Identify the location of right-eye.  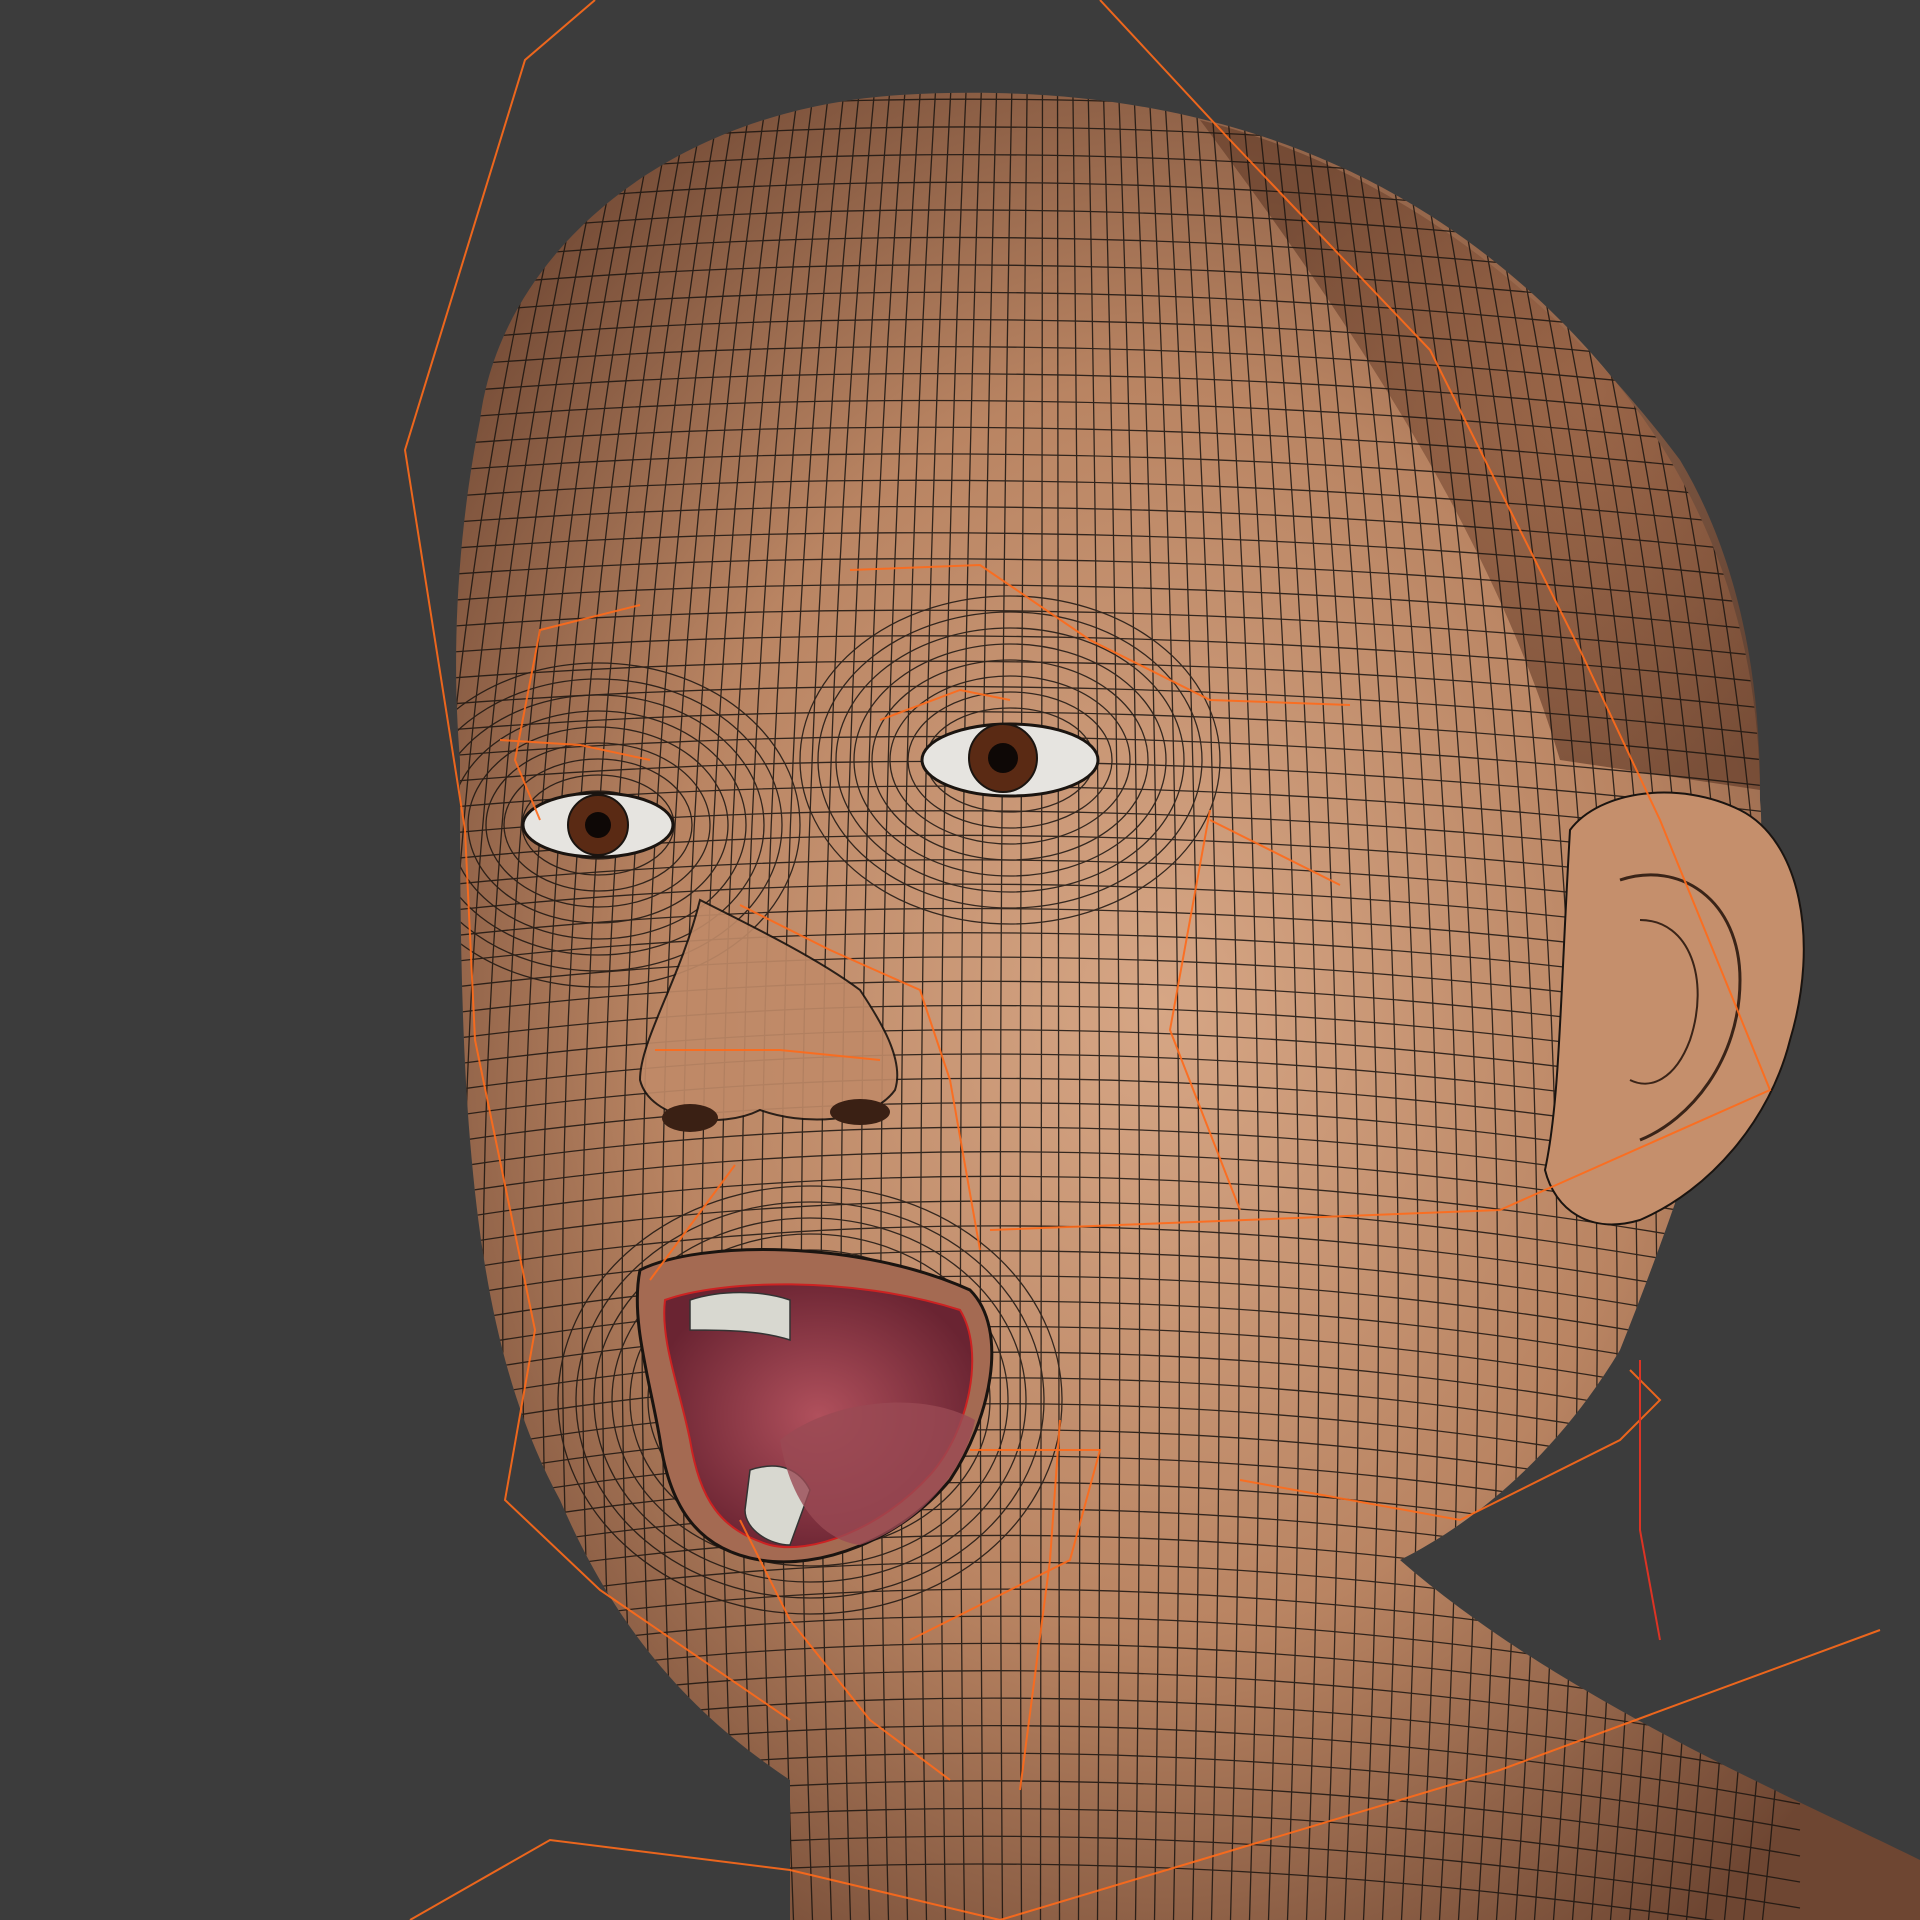
(1010, 760).